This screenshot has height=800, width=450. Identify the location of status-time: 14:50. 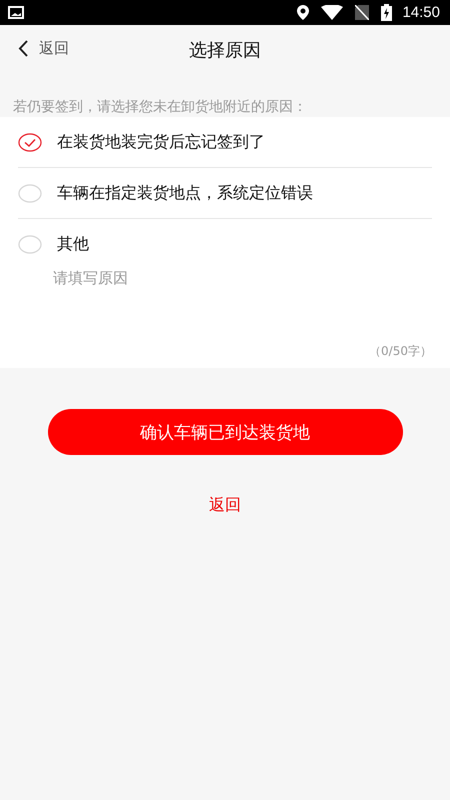
(421, 12).